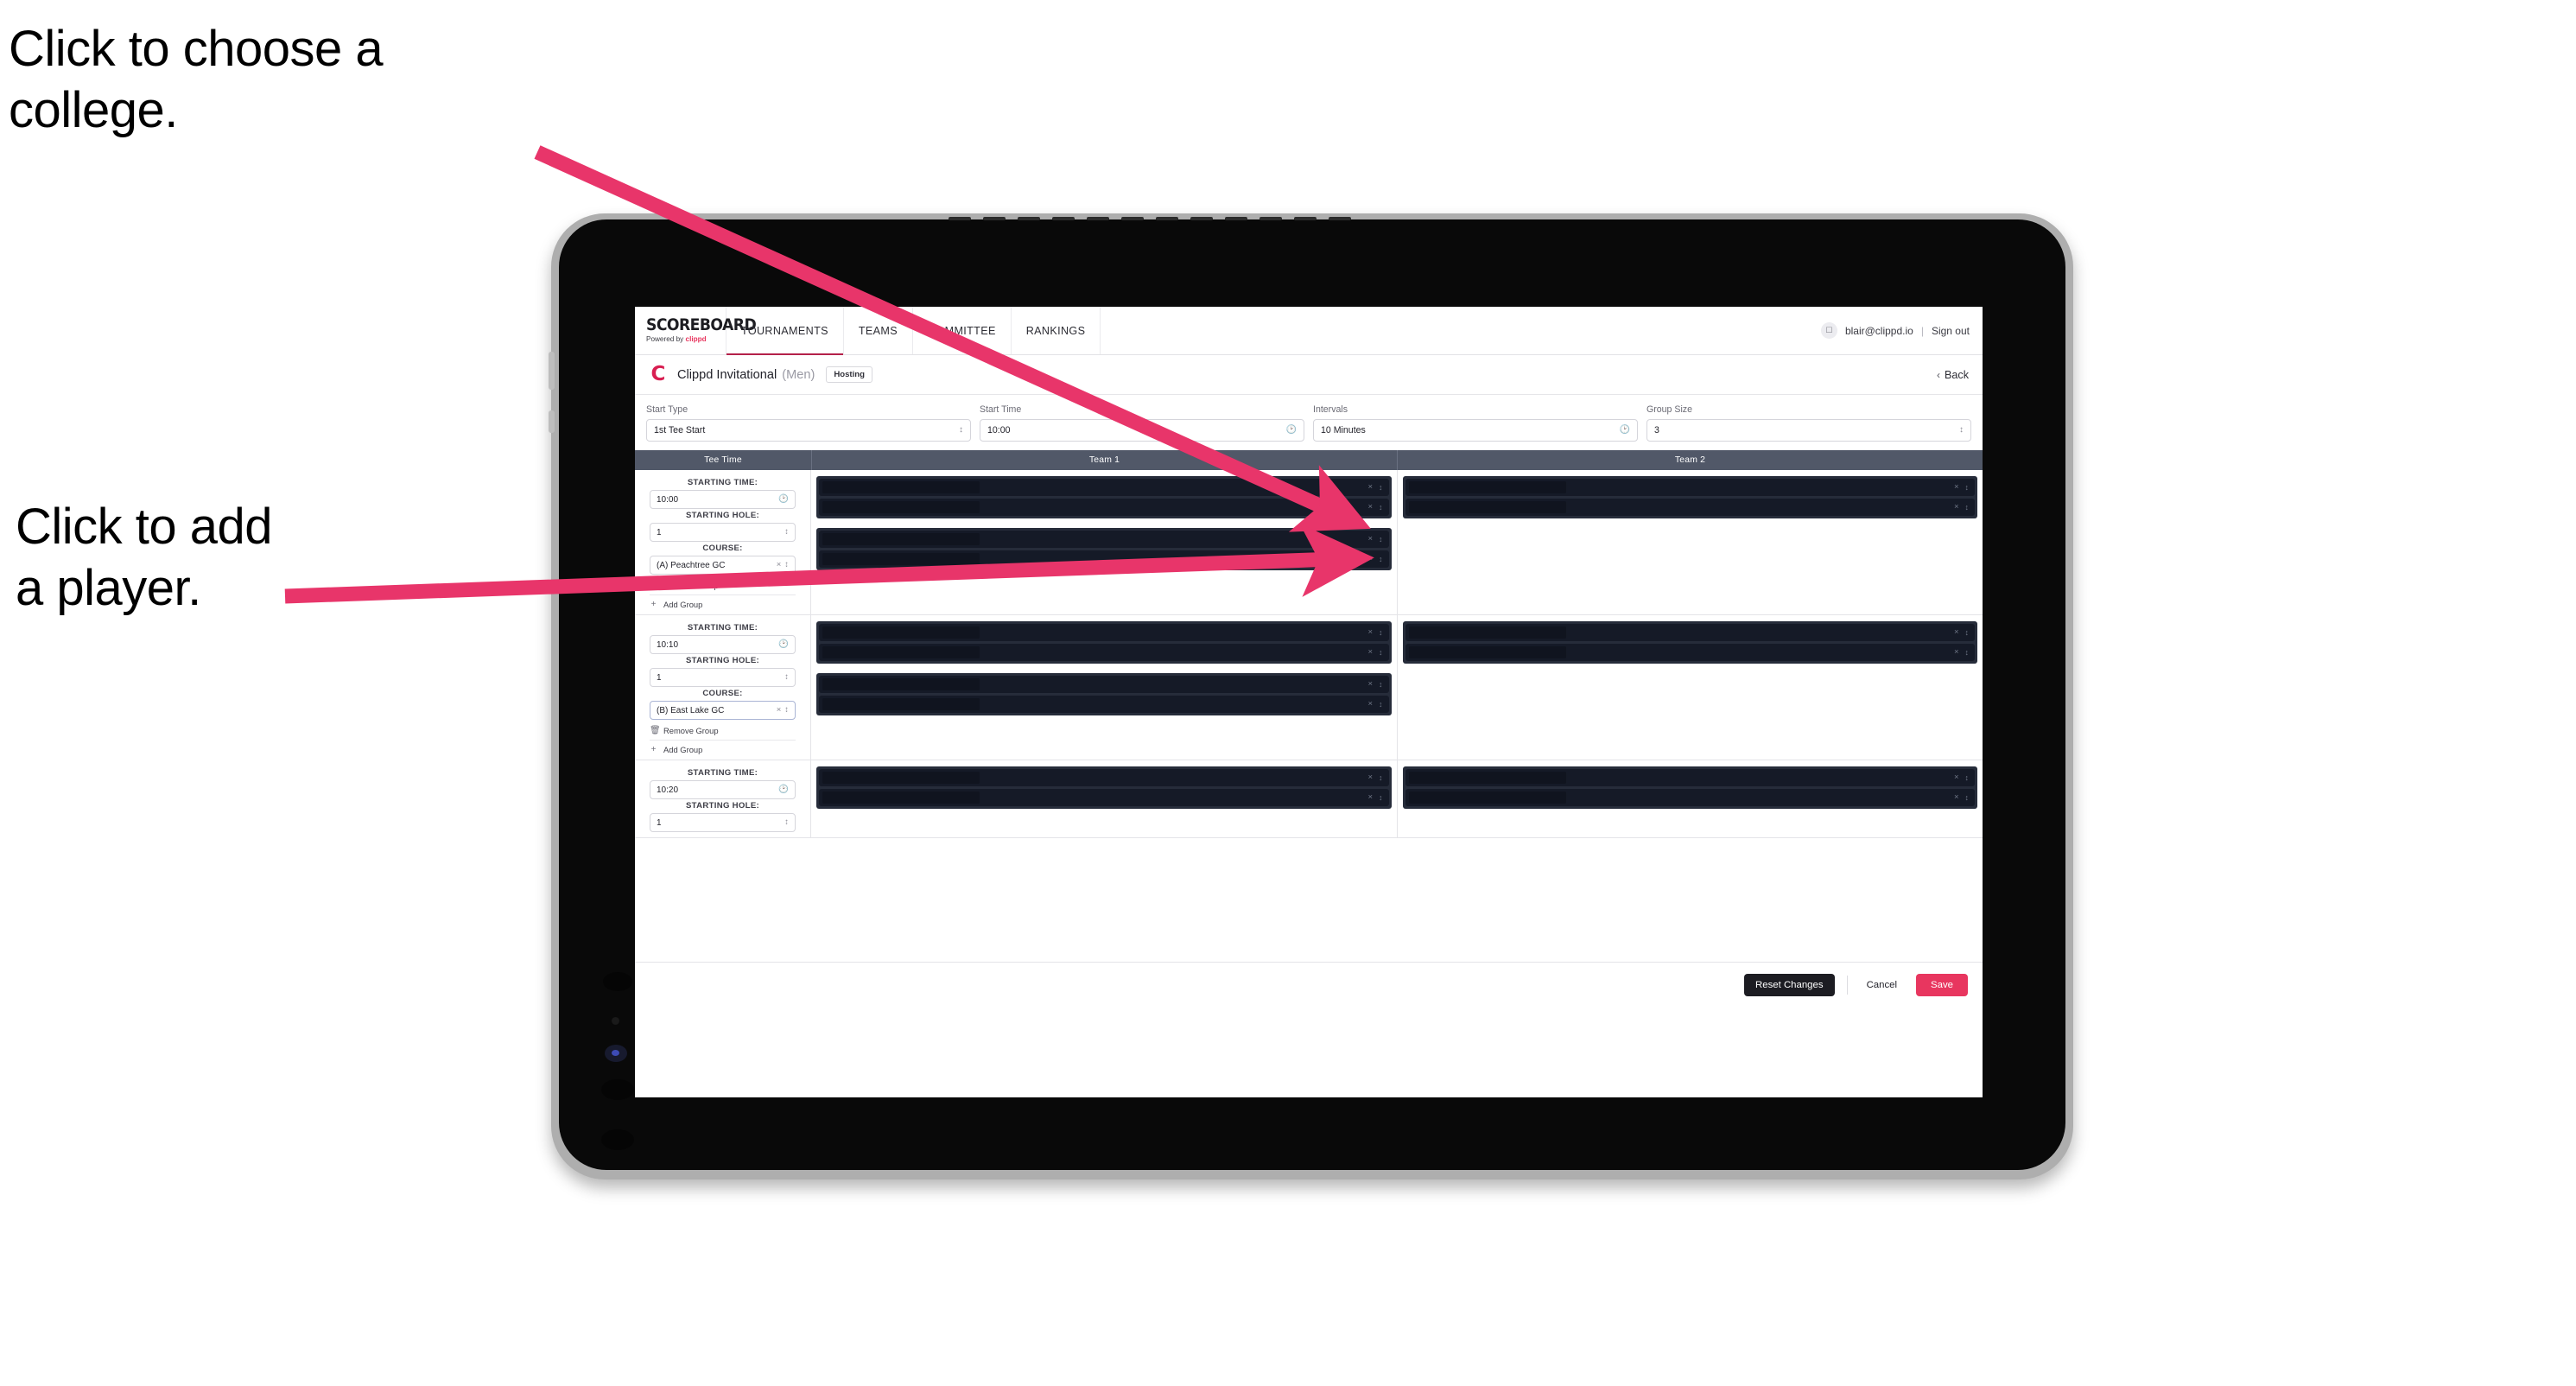  Describe the element at coordinates (552, 421) in the screenshot. I see `tablet-side-button-bottom` at that location.